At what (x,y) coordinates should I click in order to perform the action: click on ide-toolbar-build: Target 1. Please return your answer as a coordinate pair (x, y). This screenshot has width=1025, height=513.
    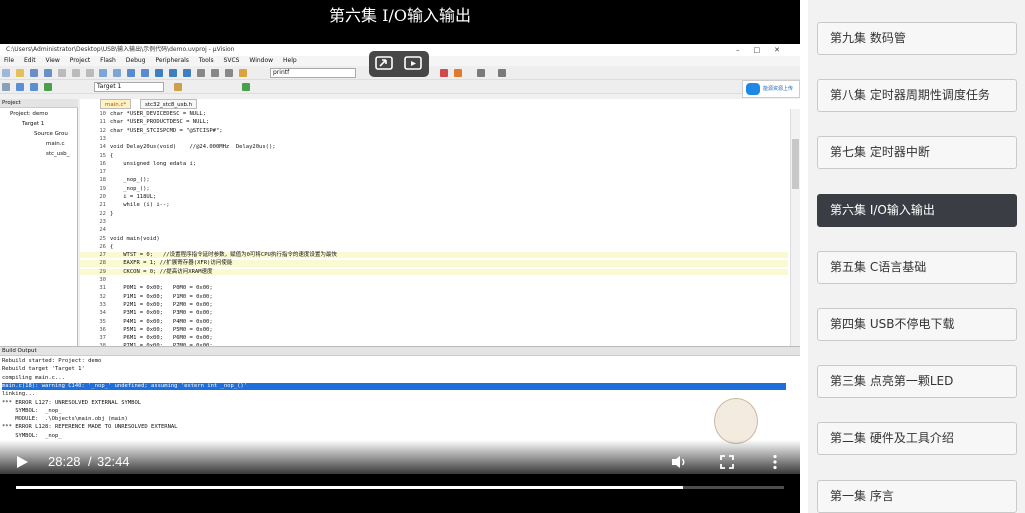
    Looking at the image, I should click on (400, 87).